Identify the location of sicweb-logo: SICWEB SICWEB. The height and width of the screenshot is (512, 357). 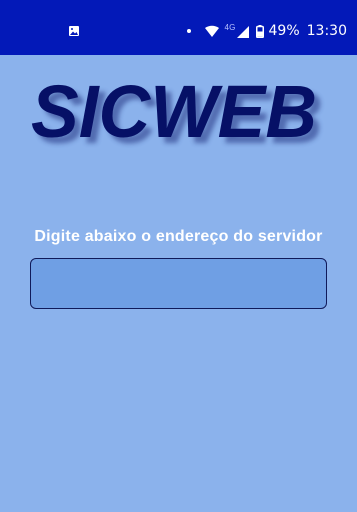
(177, 114).